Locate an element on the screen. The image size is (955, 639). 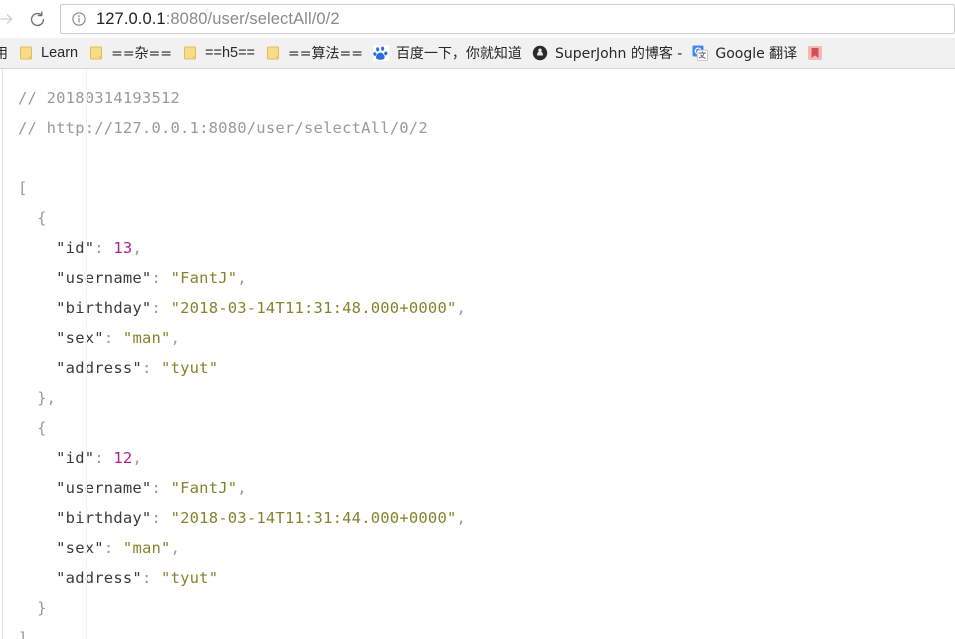
forward-button is located at coordinates (11, 19).